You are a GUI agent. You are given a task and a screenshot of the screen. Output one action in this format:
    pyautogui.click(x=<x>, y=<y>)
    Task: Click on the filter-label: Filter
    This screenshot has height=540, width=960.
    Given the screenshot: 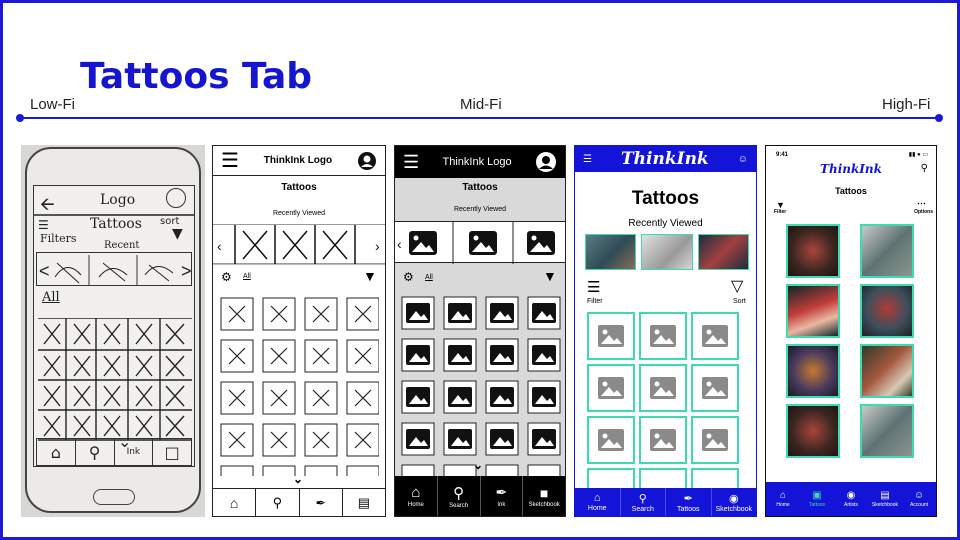 What is the action you would take?
    pyautogui.click(x=780, y=212)
    